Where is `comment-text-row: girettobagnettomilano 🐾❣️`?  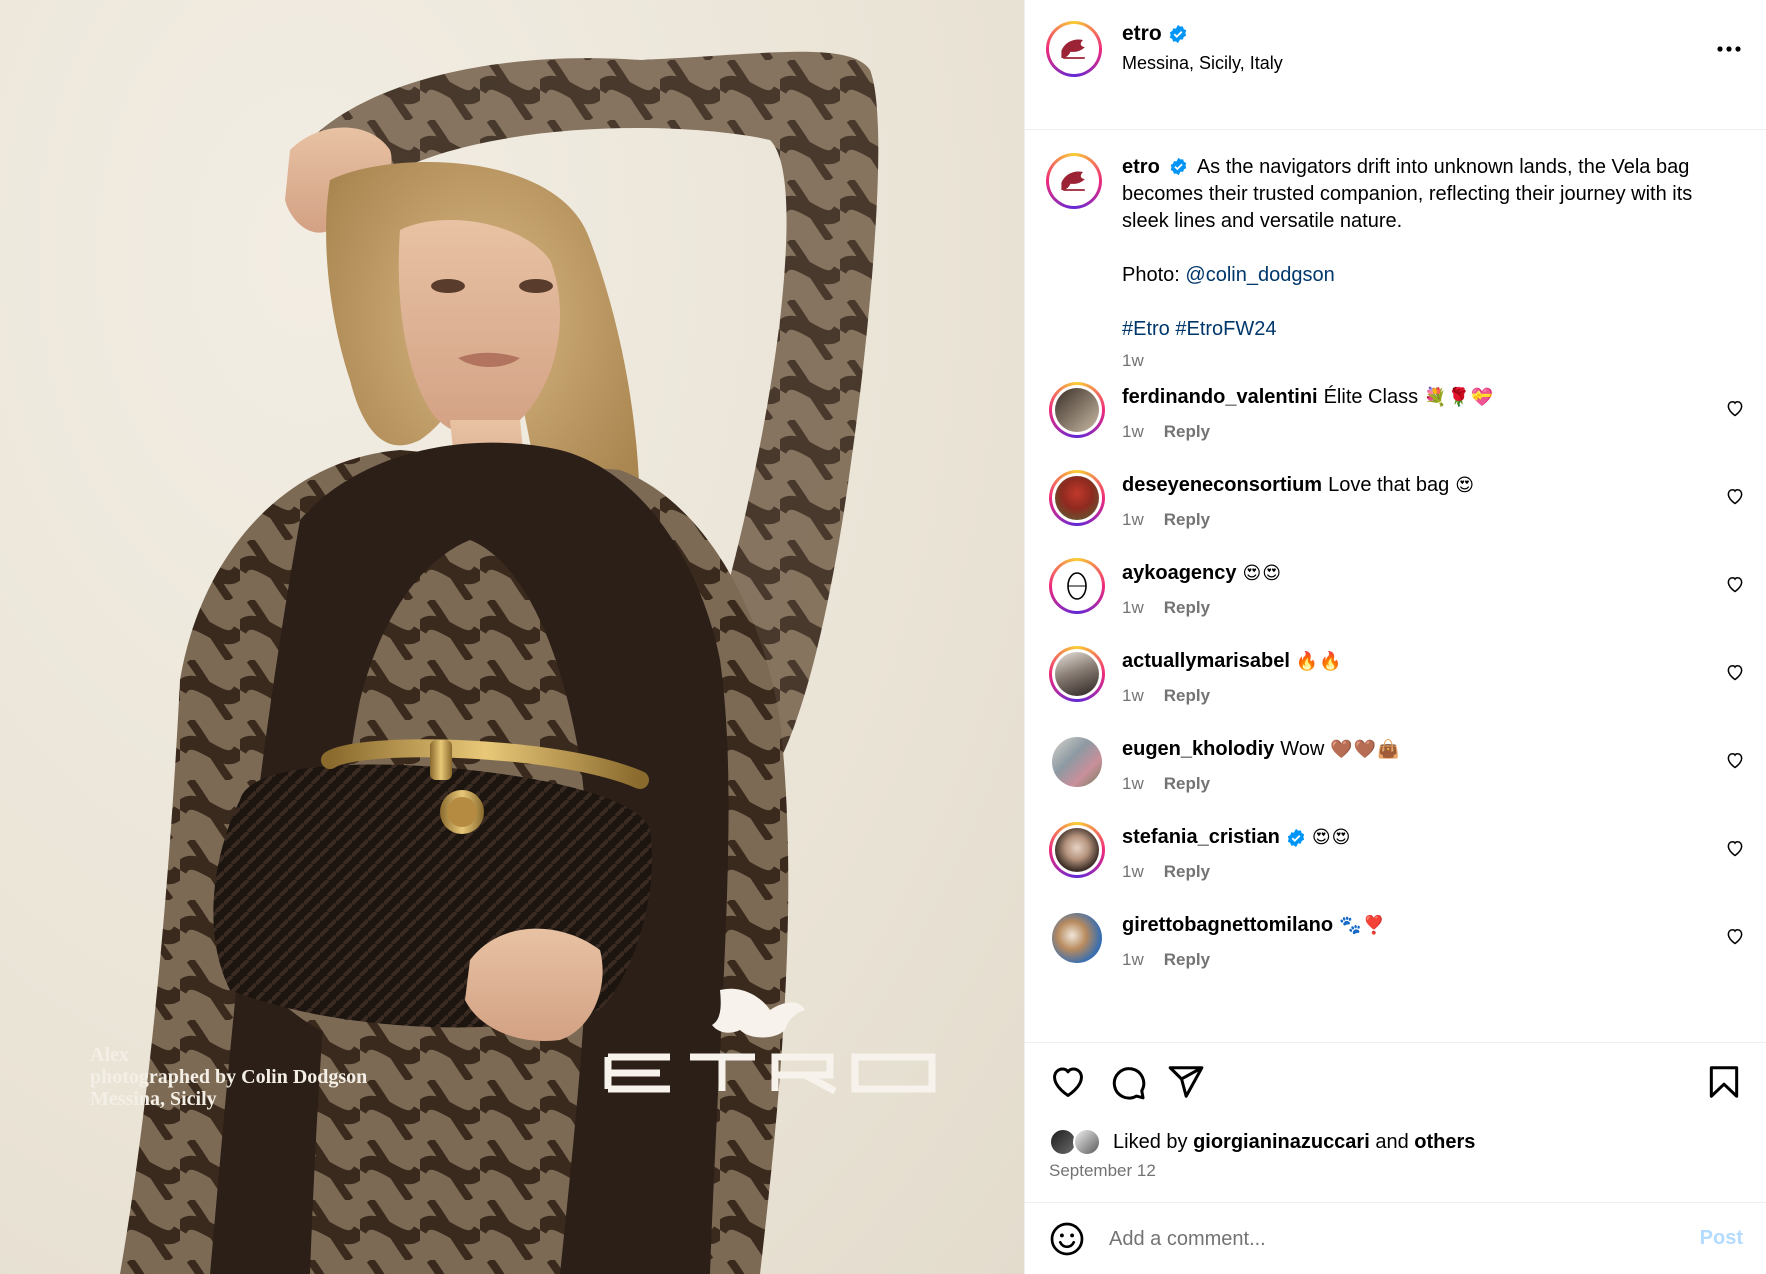
comment-text-row: girettobagnettomilano 🐾❣️ is located at coordinates (1254, 925).